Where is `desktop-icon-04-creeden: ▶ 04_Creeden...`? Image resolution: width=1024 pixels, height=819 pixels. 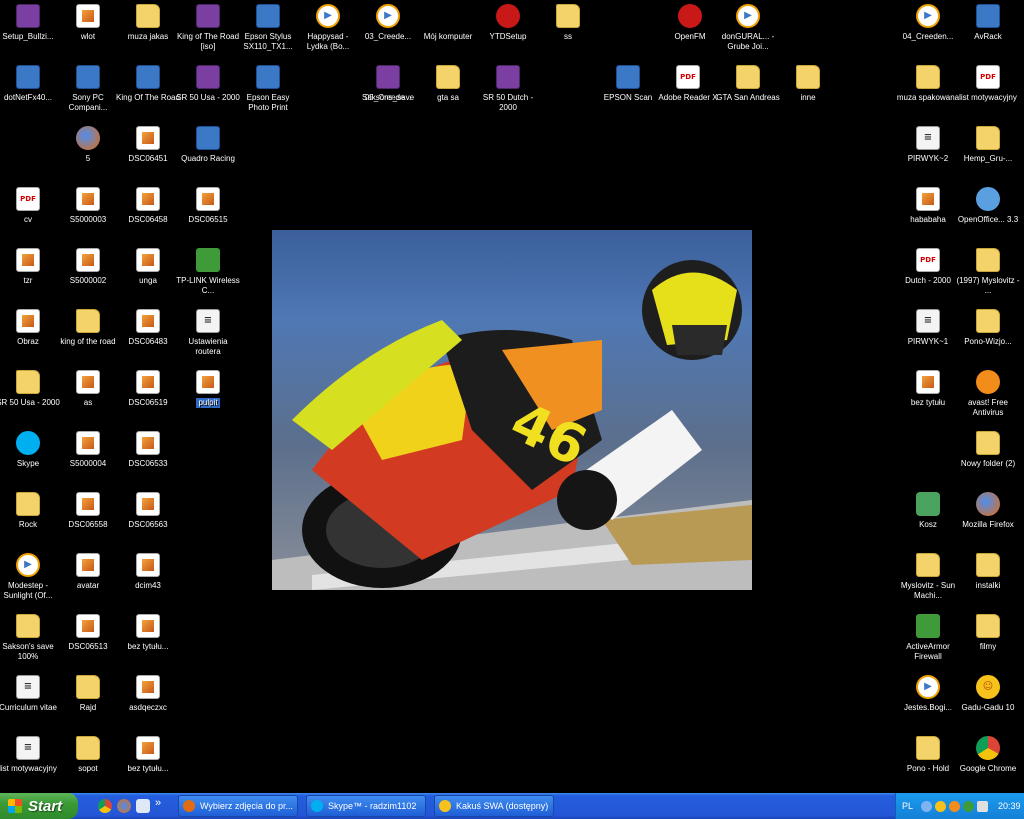
desktop-icon-04-creeden: ▶ 04_Creeden... is located at coordinates (928, 30).